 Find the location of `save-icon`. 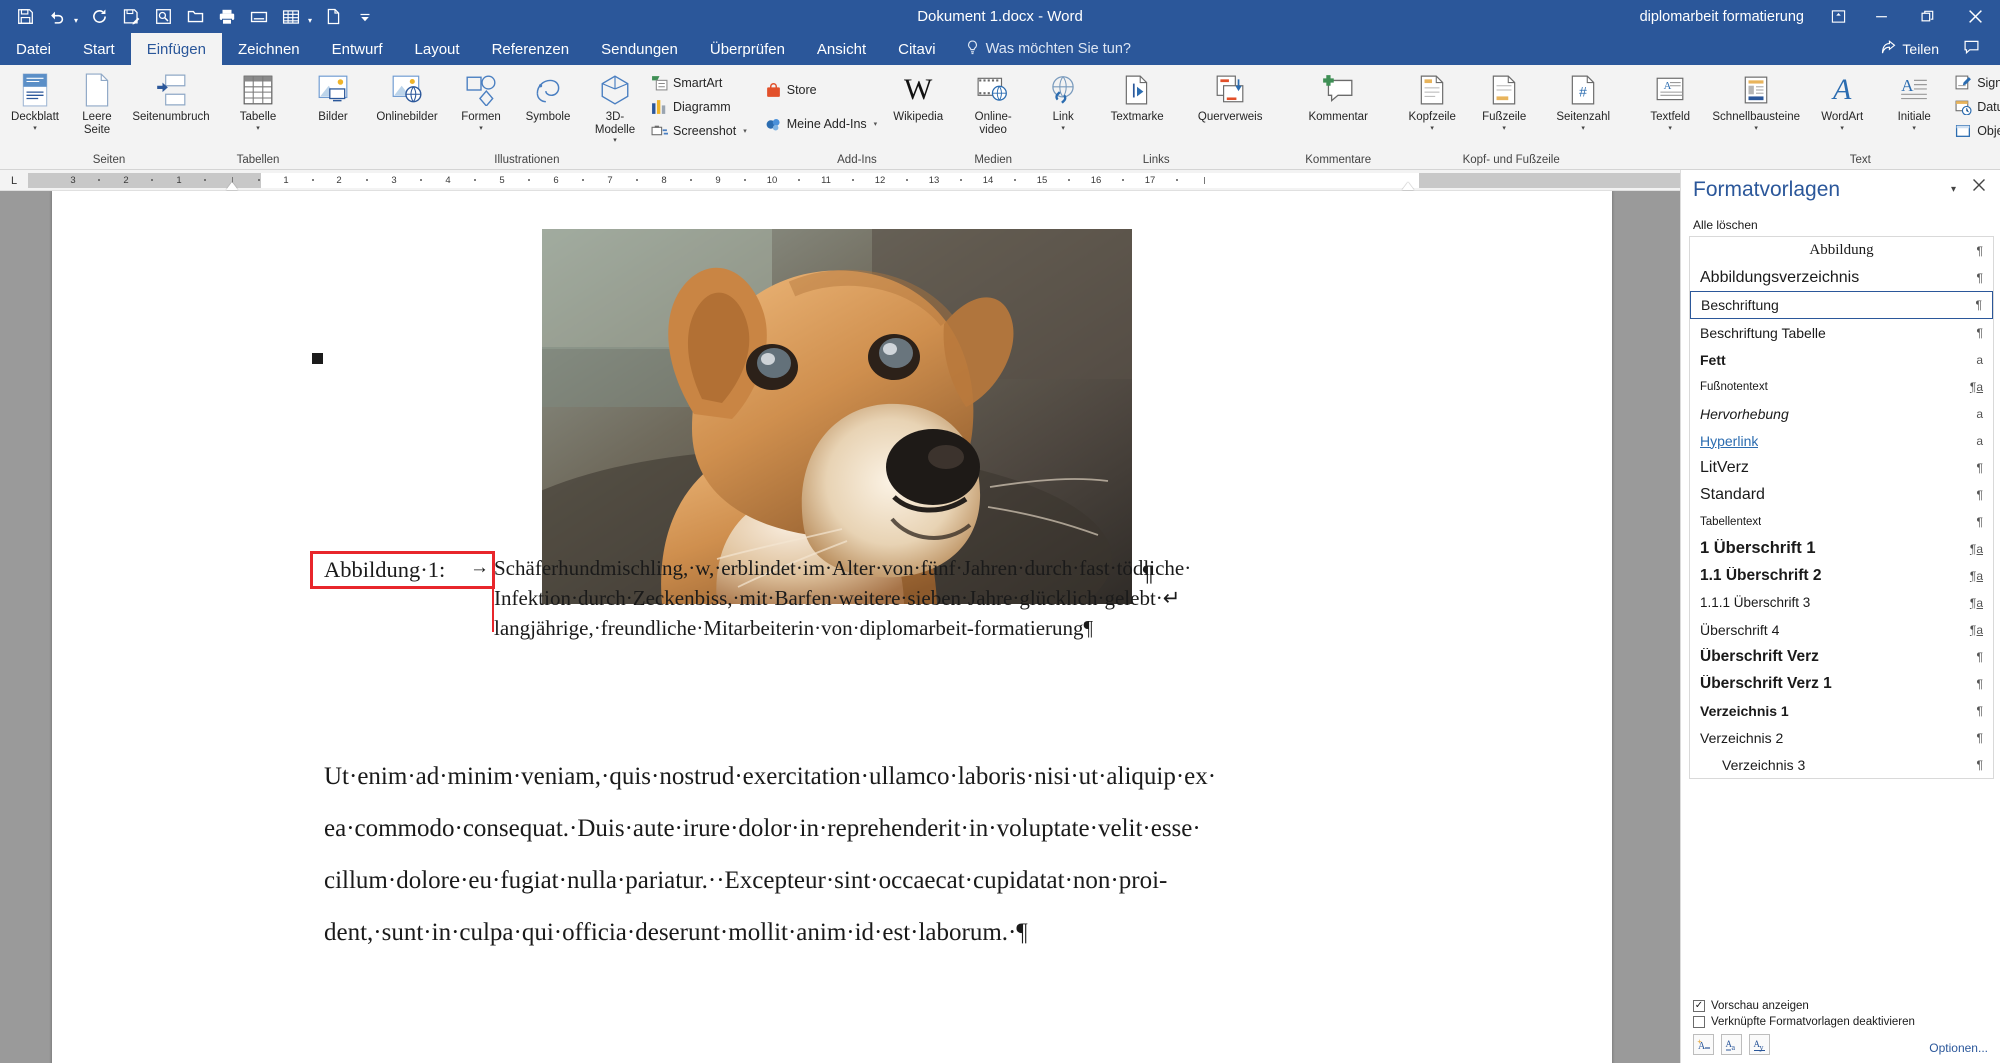

save-icon is located at coordinates (25, 17).